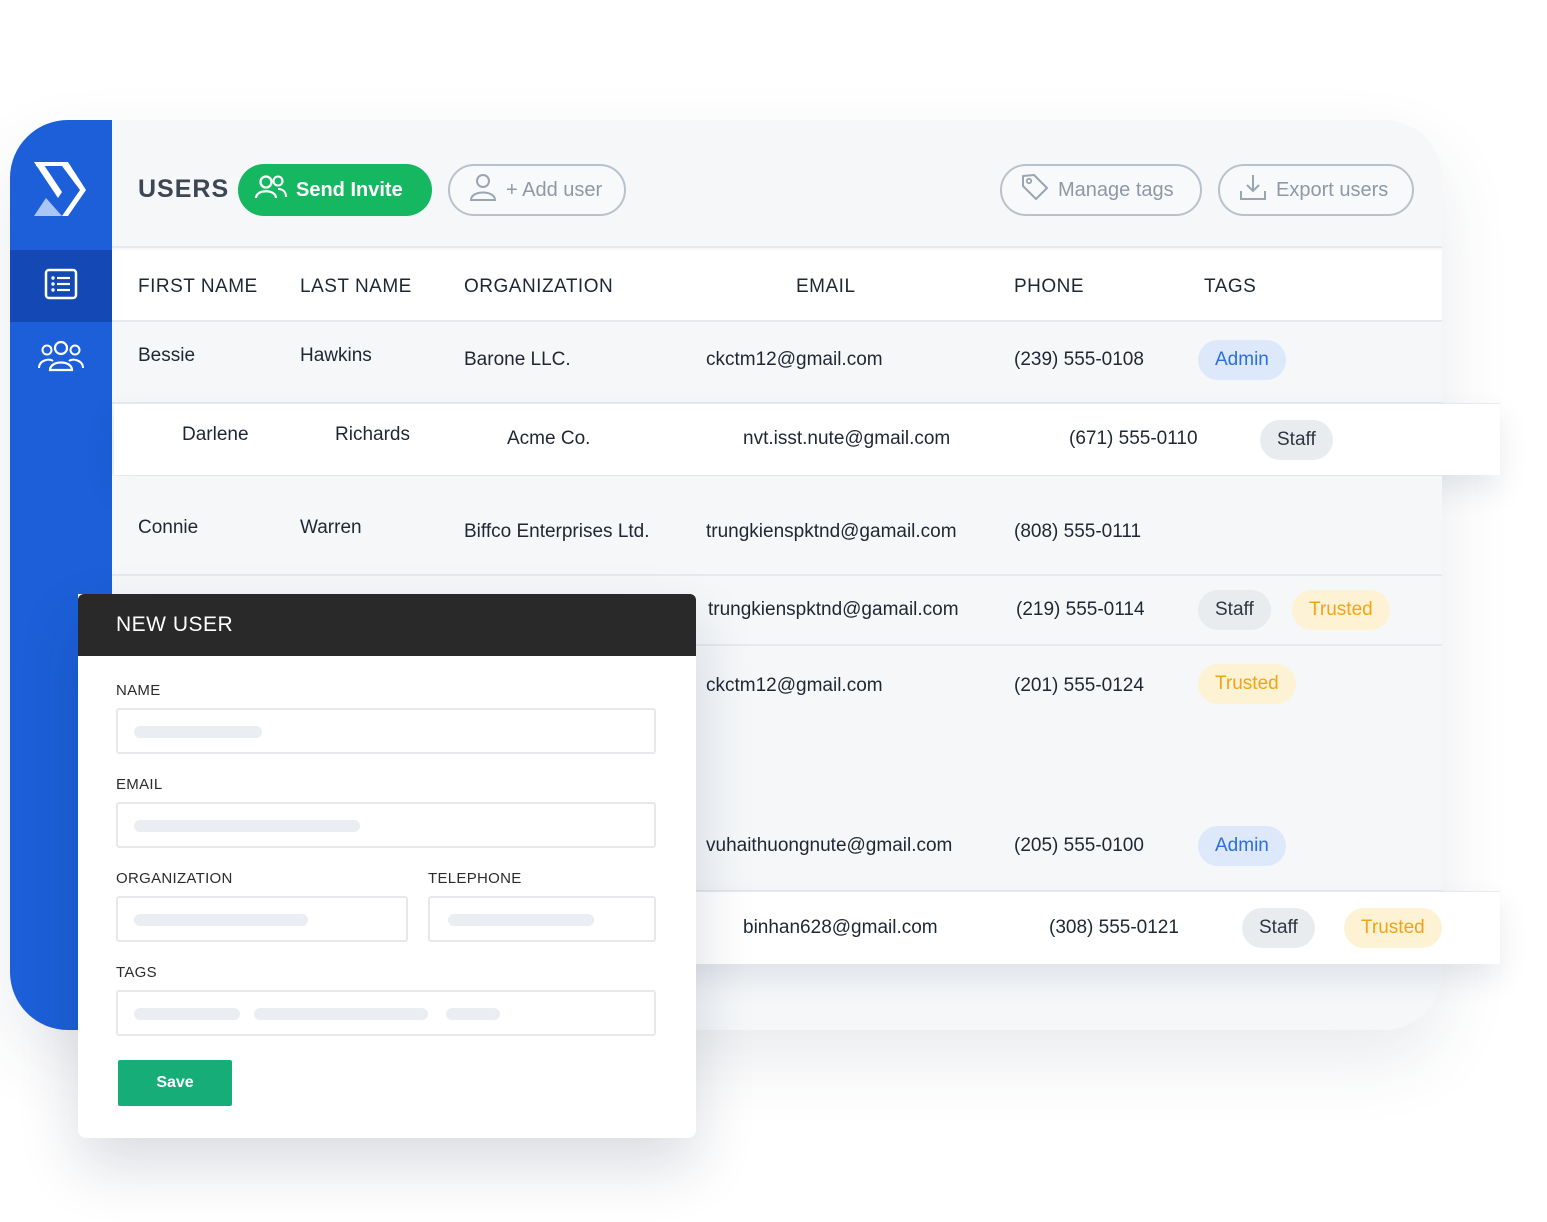 Image resolution: width=1547 pixels, height=1222 pixels. I want to click on page-title: USERS, so click(184, 189).